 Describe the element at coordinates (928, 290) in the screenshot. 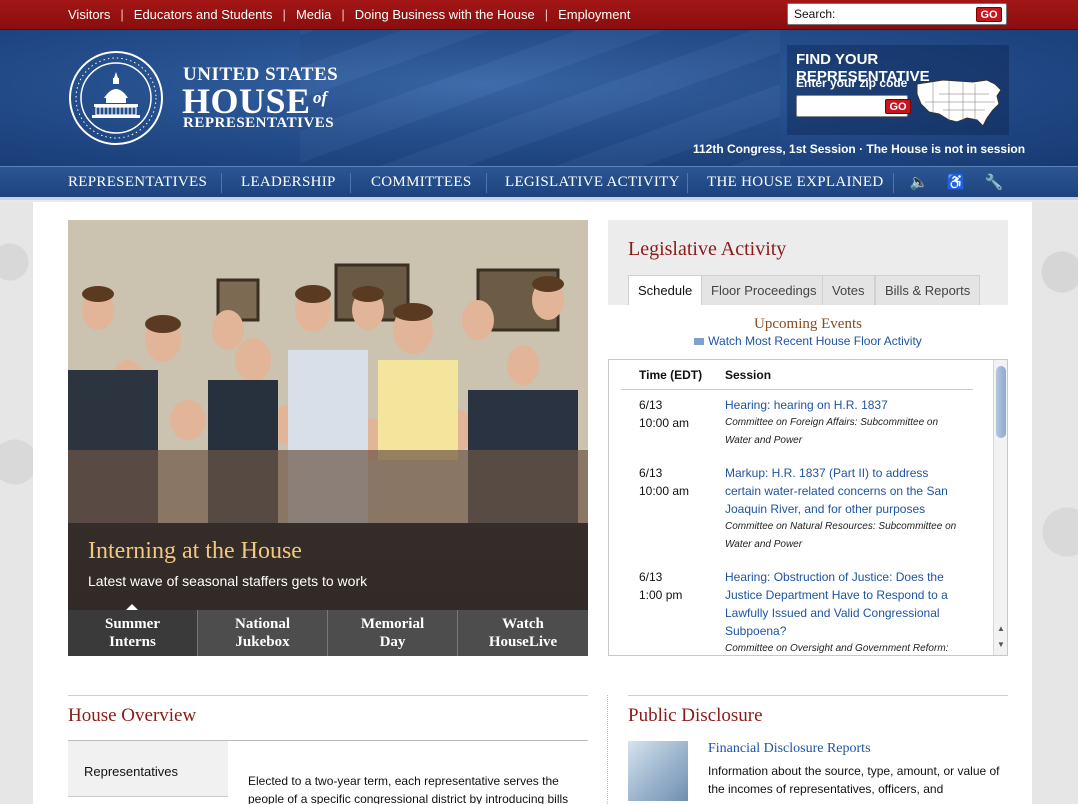

I see `tab-bills-reports: Bills & Reports` at that location.